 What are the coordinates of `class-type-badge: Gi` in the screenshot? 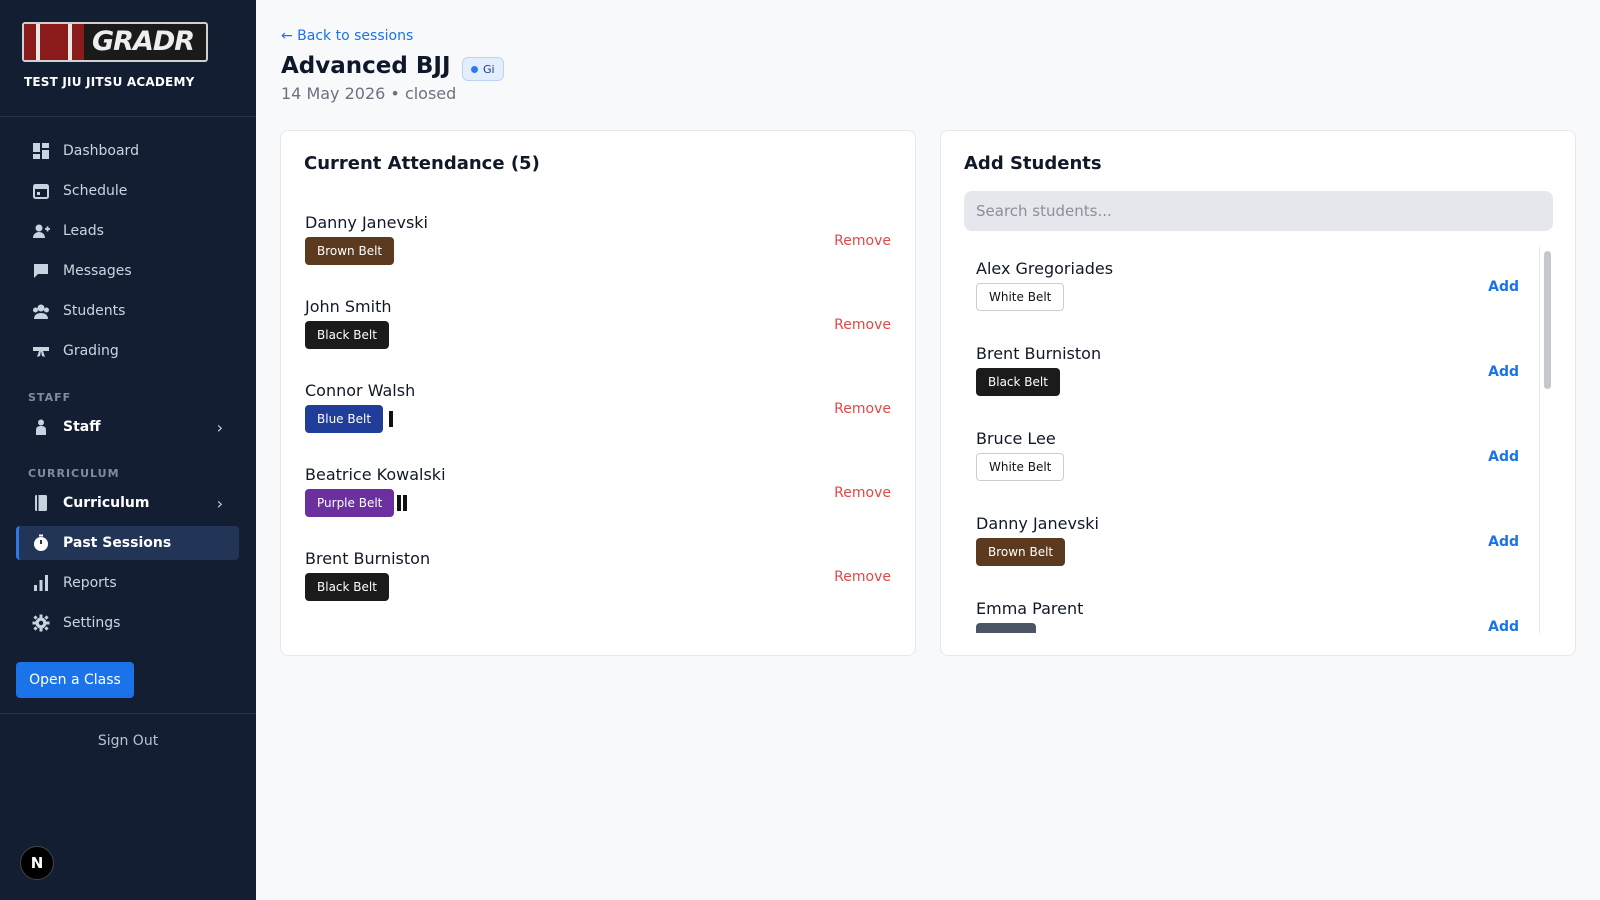 It's located at (483, 69).